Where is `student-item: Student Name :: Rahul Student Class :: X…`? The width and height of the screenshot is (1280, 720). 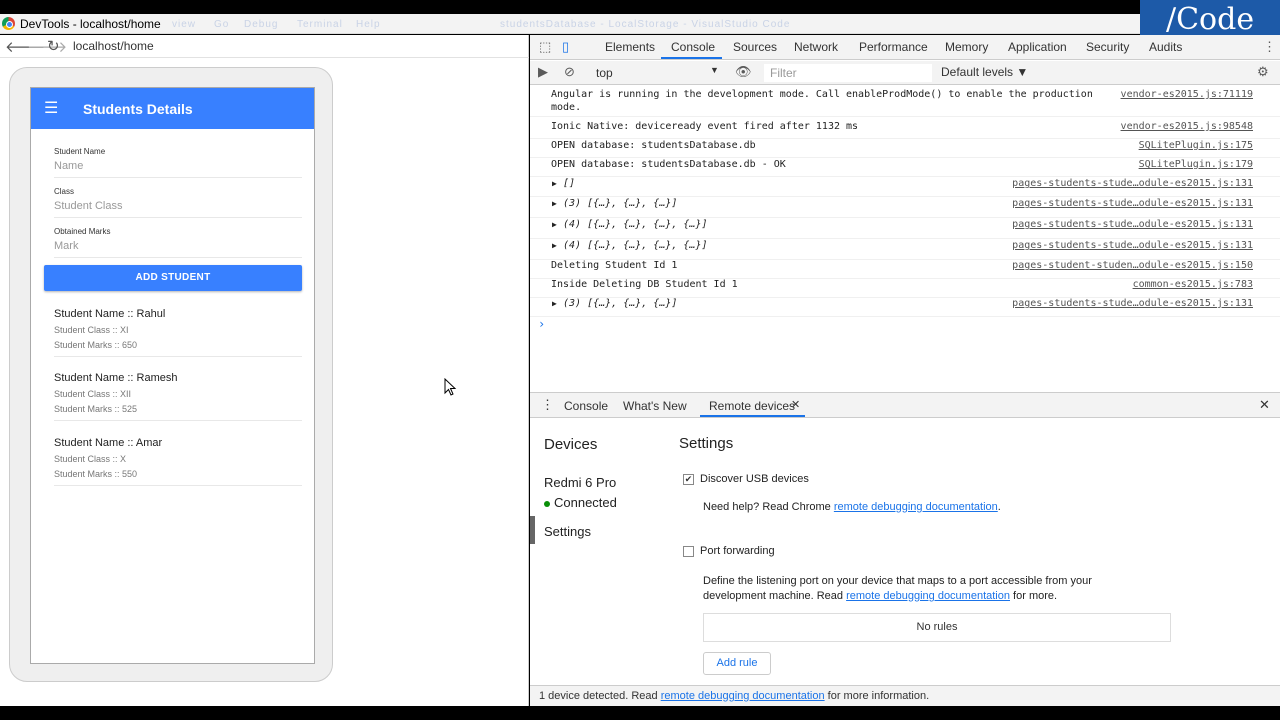 student-item: Student Name :: Rahul Student Class :: X… is located at coordinates (178, 332).